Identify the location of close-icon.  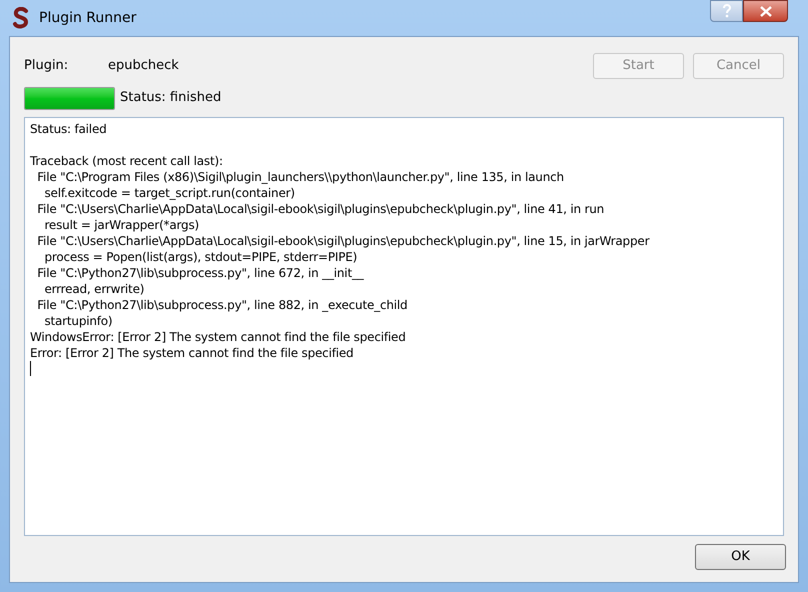
(766, 11).